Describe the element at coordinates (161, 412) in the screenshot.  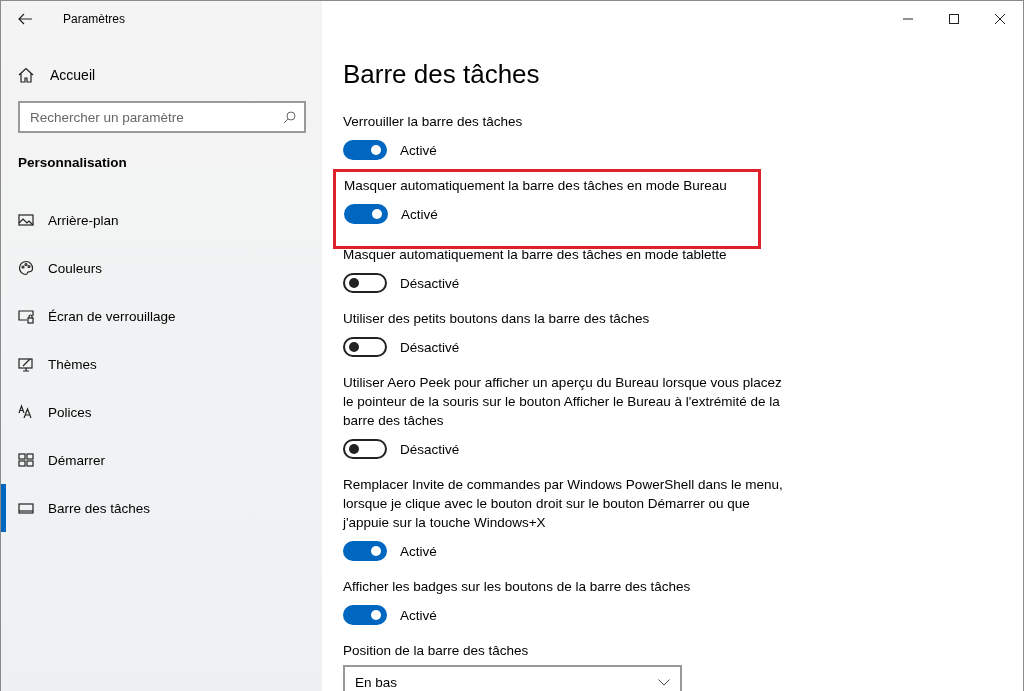
I see `sidebar-item: Polices` at that location.